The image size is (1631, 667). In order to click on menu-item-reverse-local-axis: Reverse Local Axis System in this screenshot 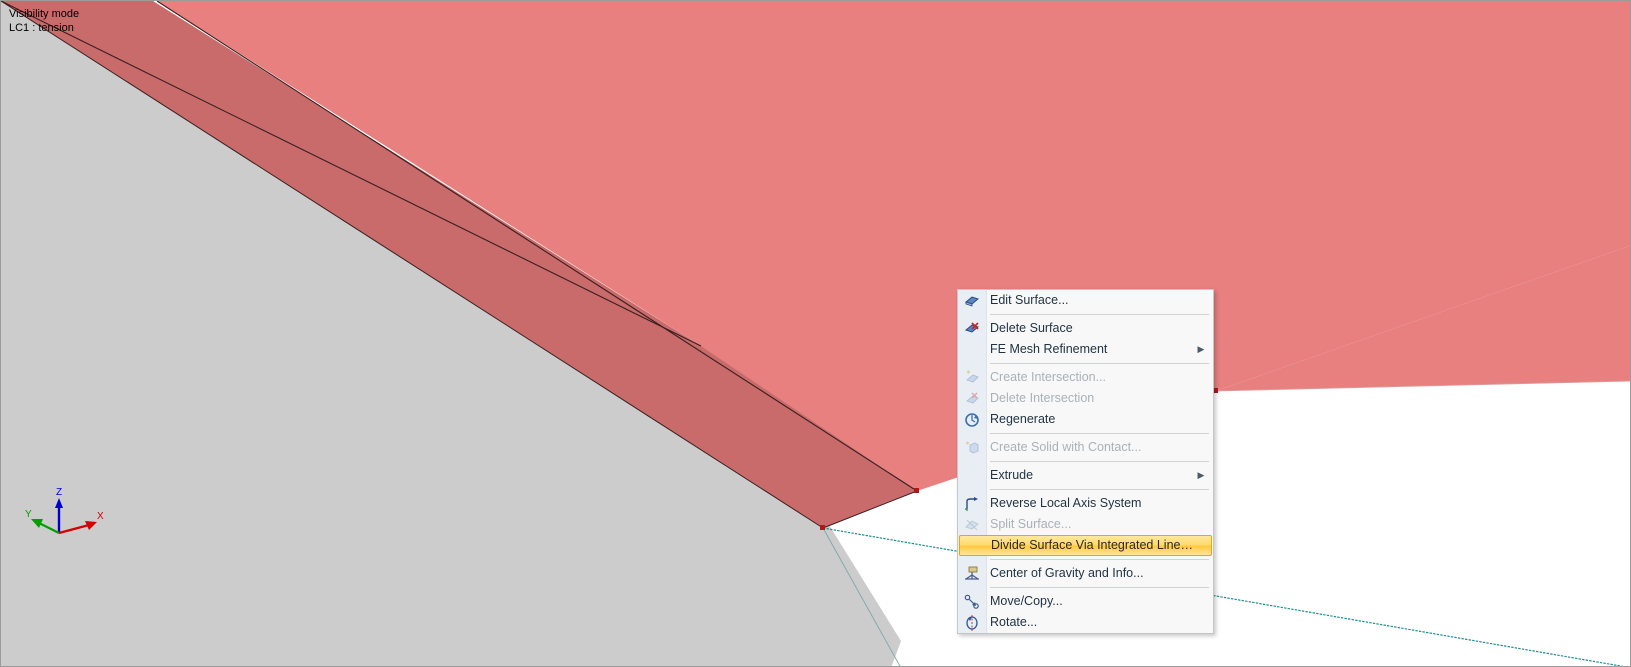, I will do `click(1085, 503)`.